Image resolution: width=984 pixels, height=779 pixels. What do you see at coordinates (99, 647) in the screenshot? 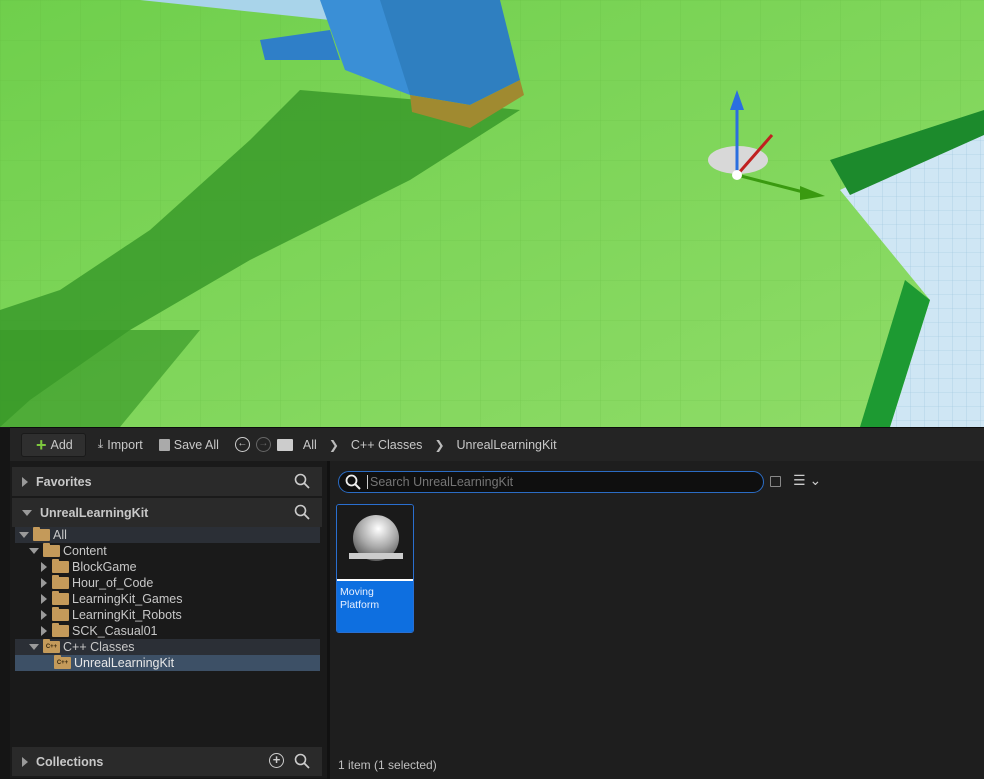
I see `tree-label: C++ Classes` at bounding box center [99, 647].